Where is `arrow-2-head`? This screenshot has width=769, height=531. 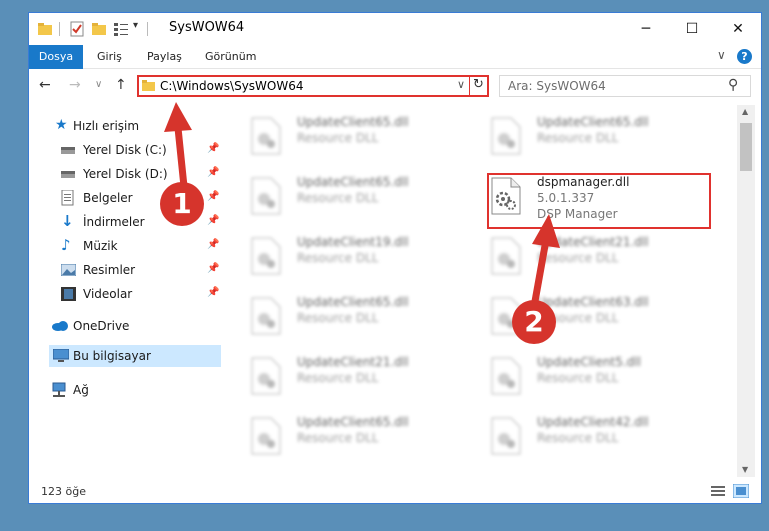
arrow-2-head is located at coordinates (546, 231).